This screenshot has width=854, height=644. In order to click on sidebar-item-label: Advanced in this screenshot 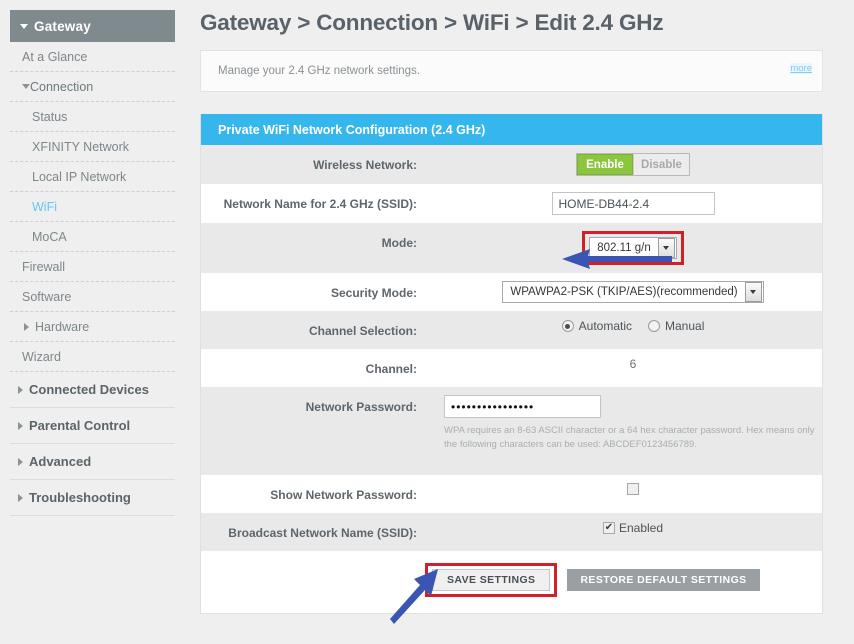, I will do `click(60, 461)`.